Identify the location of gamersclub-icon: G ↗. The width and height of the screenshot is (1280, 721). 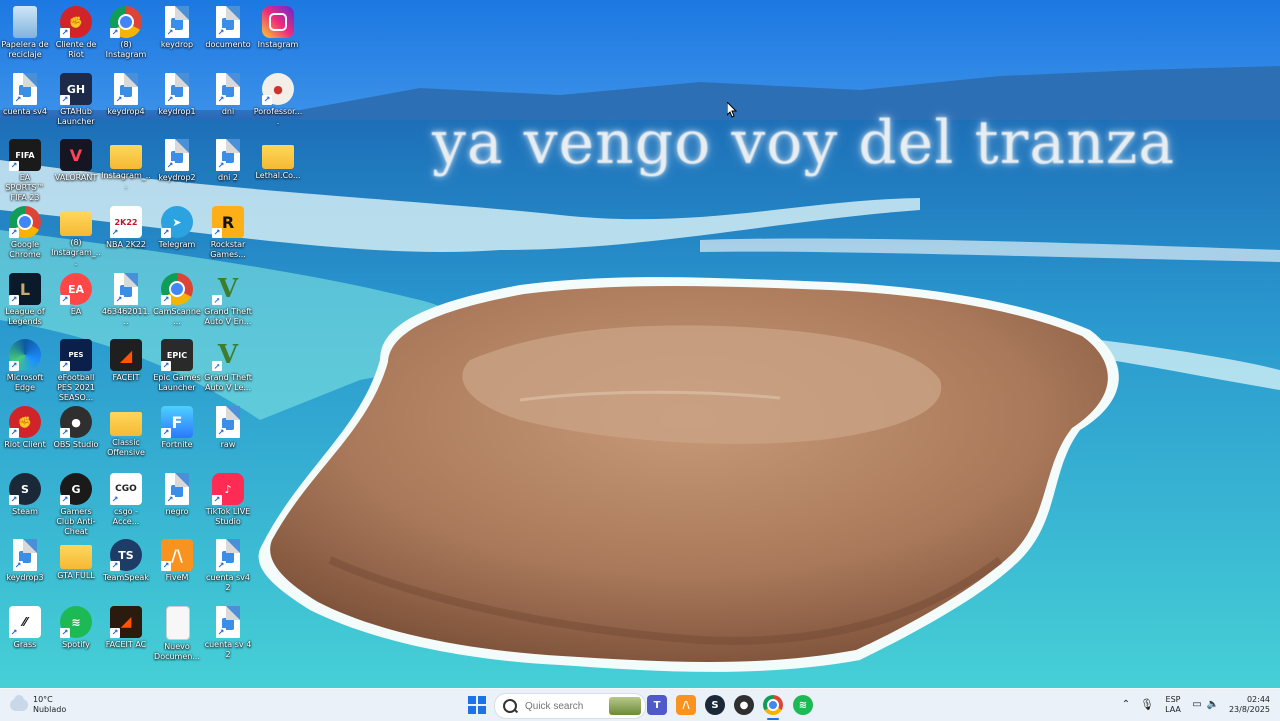
(76, 489).